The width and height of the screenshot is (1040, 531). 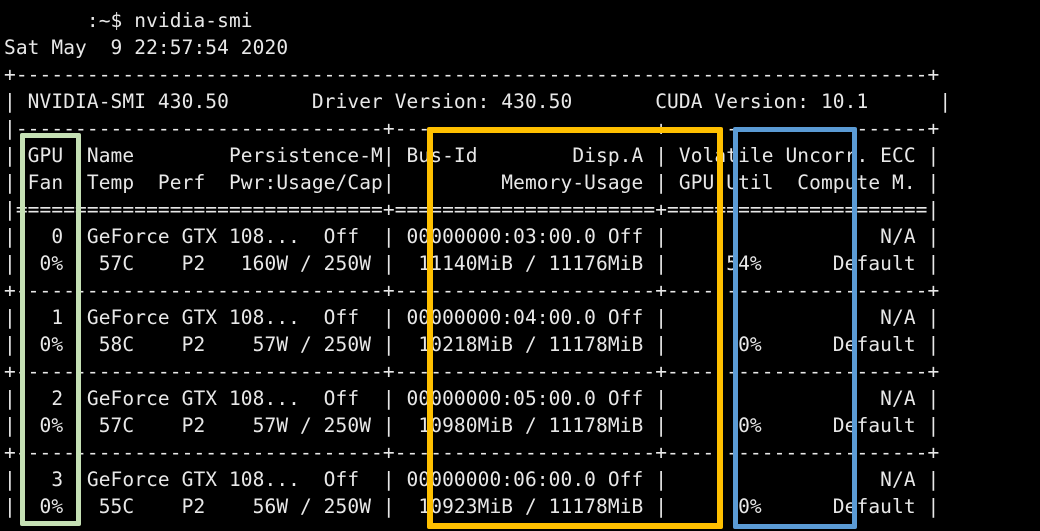 I want to click on gpu-util-highlight-box, so click(x=795, y=328).